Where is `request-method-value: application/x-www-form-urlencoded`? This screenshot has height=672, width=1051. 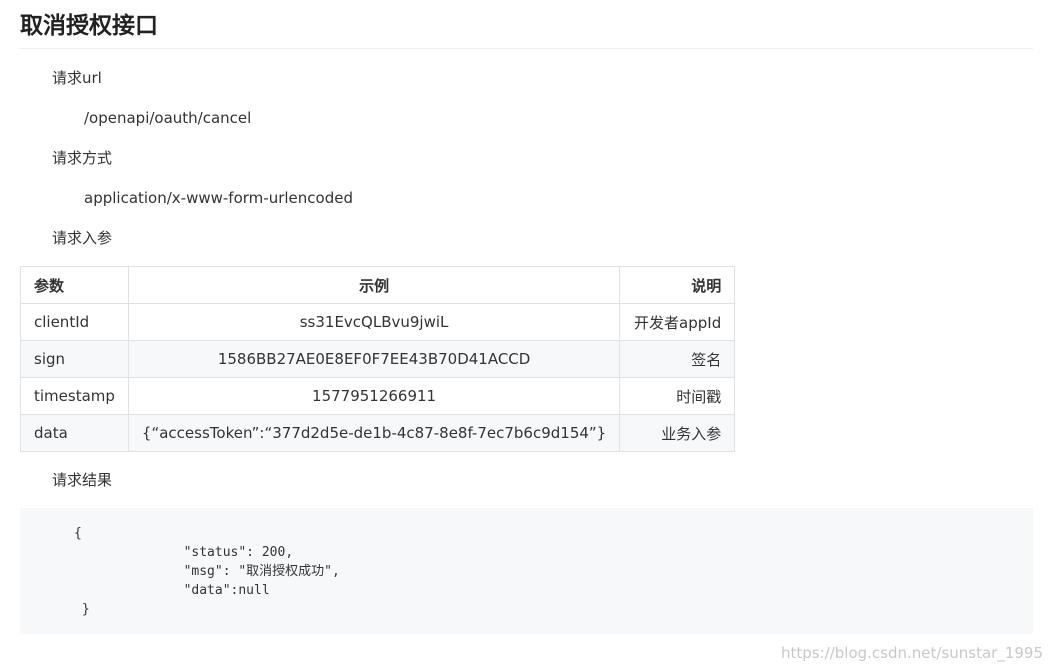 request-method-value: application/x-www-form-urlencoded is located at coordinates (218, 198).